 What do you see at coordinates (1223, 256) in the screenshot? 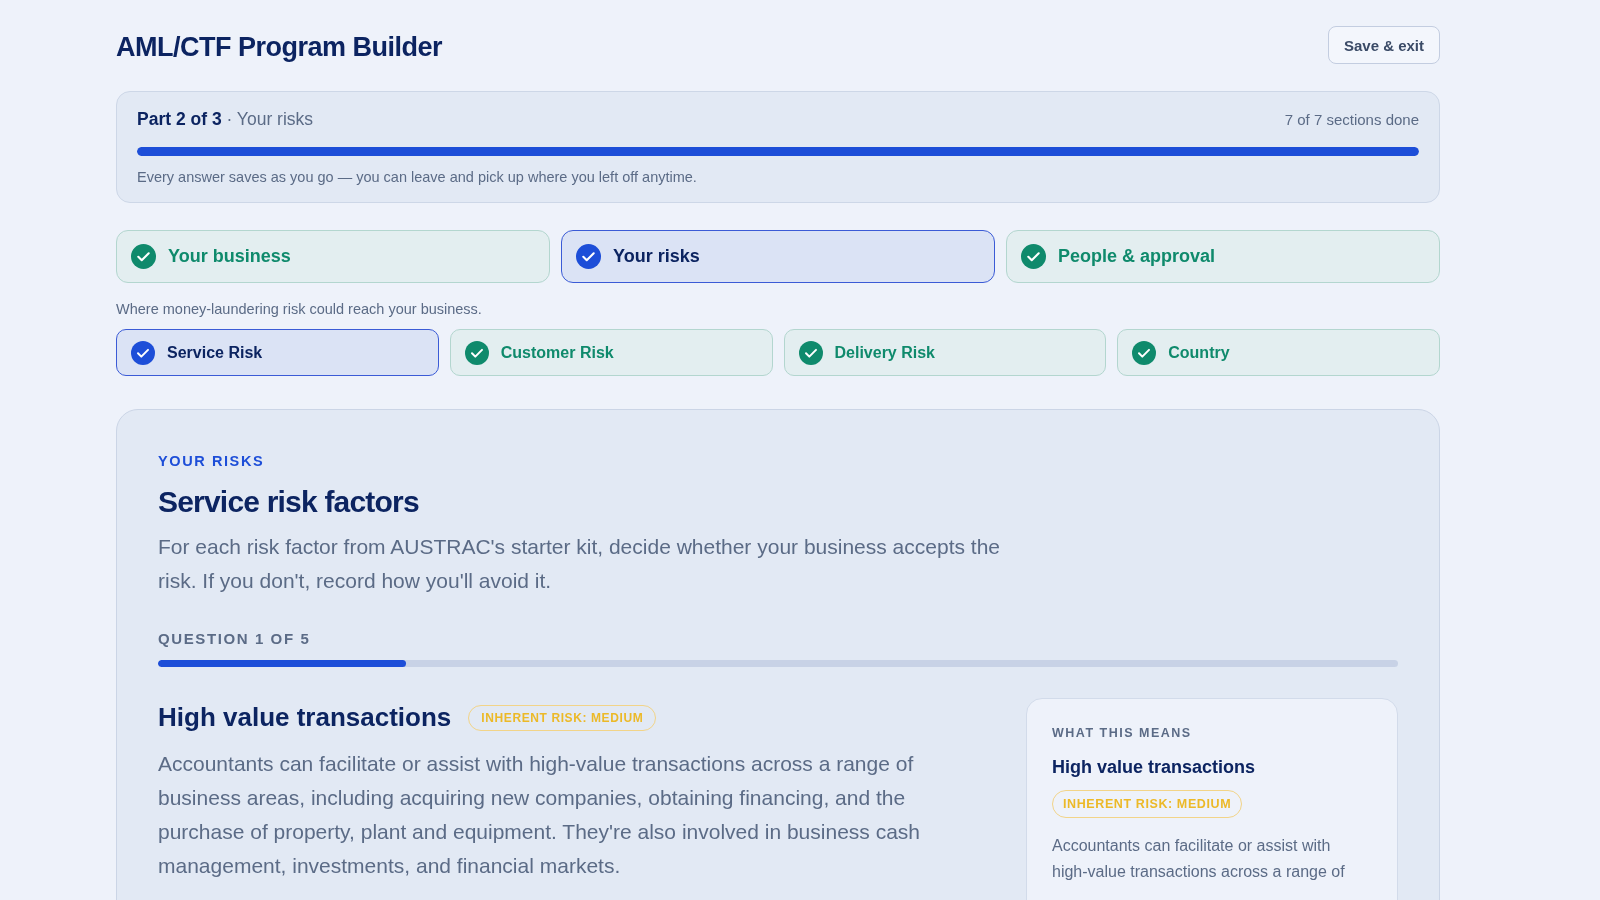
I see `step-tab: People & approval` at bounding box center [1223, 256].